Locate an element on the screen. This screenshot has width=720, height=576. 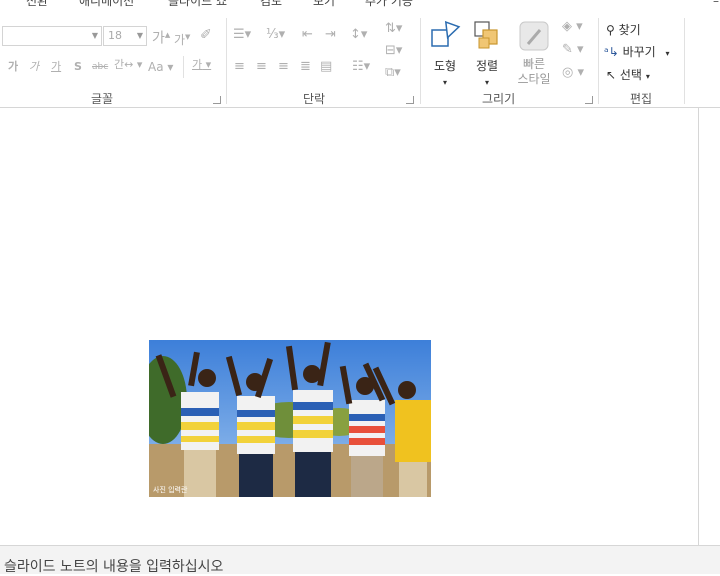
shadow-button: S is located at coordinates (78, 67).